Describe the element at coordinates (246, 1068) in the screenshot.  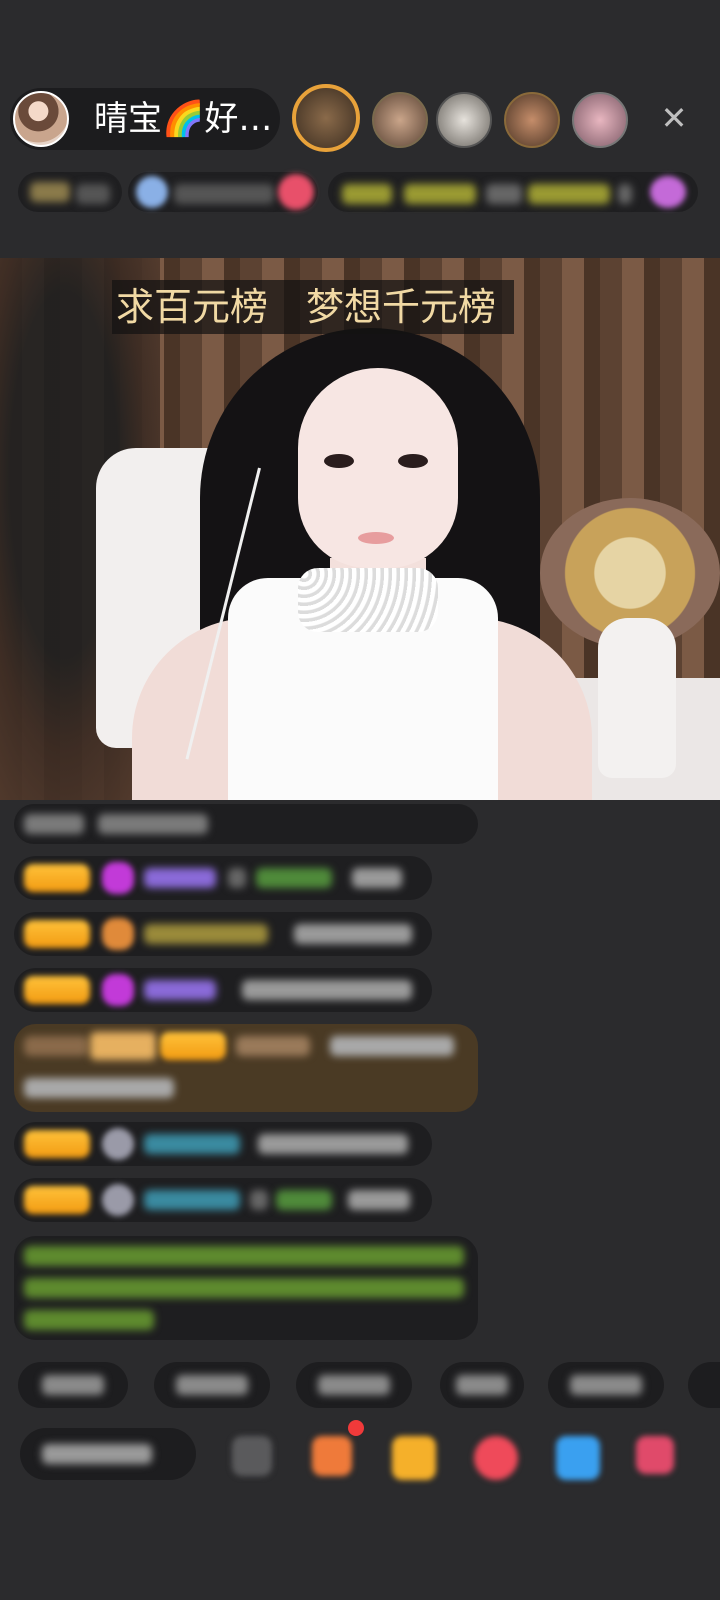
I see `chat-message-highlighted` at that location.